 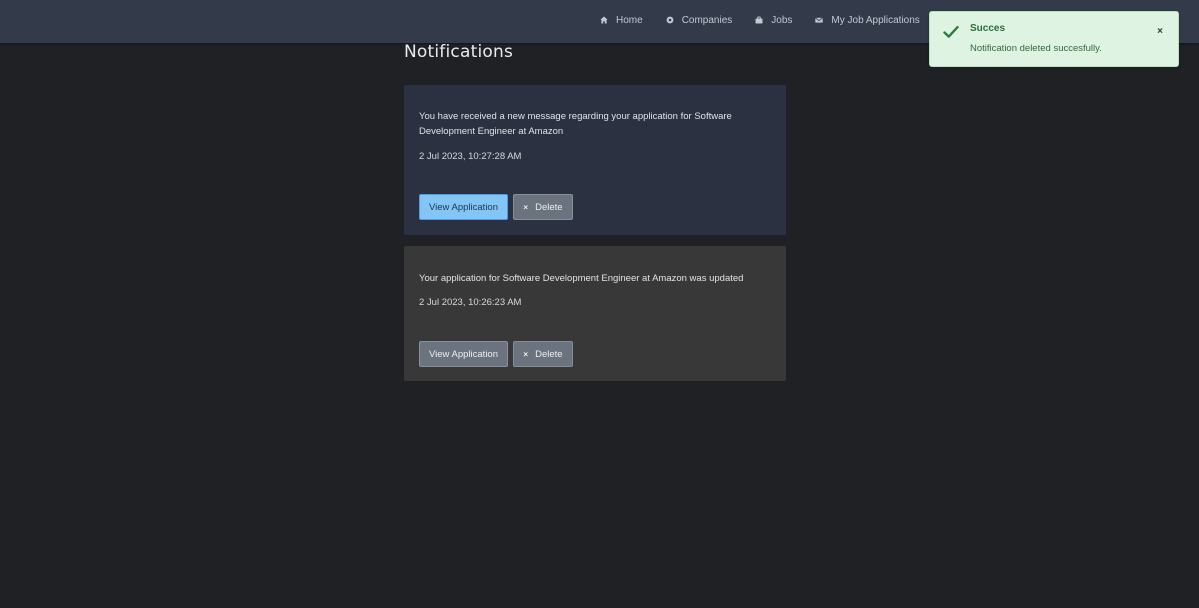 I want to click on nav-item-companies: Companies, so click(x=699, y=20).